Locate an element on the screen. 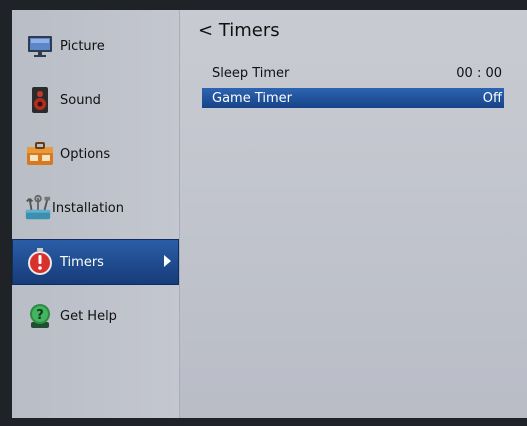 The width and height of the screenshot is (527, 426). sidebar-item-label: Picture is located at coordinates (82, 46).